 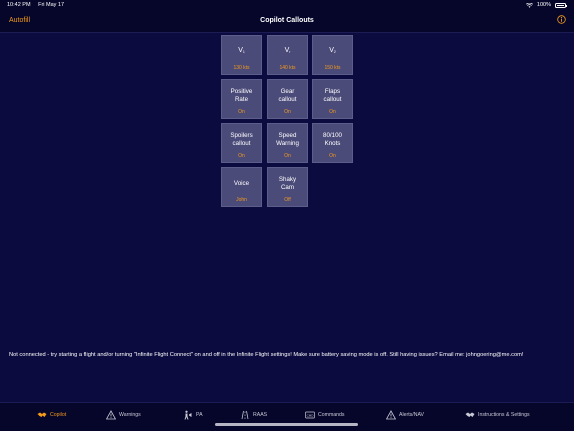 What do you see at coordinates (332, 68) in the screenshot?
I see `tile-value: 150 kts` at bounding box center [332, 68].